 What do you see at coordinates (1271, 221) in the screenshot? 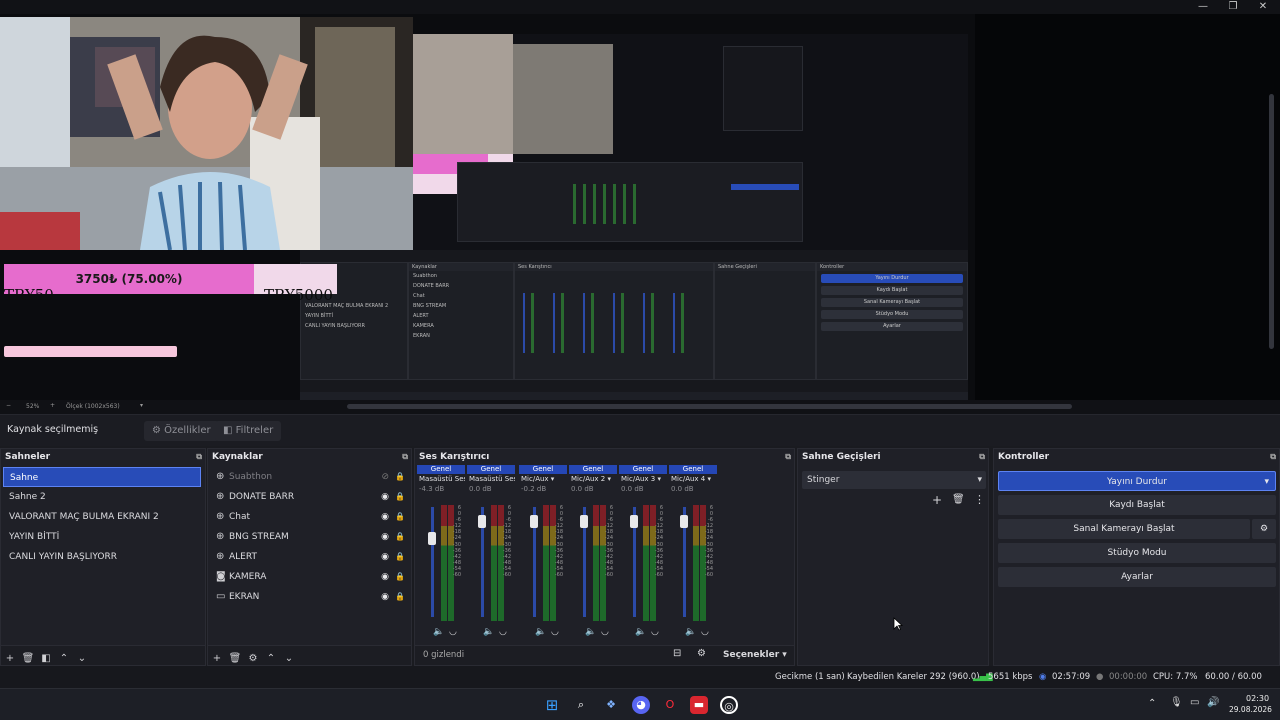
I see `preview-scrollbar-vertical` at bounding box center [1271, 221].